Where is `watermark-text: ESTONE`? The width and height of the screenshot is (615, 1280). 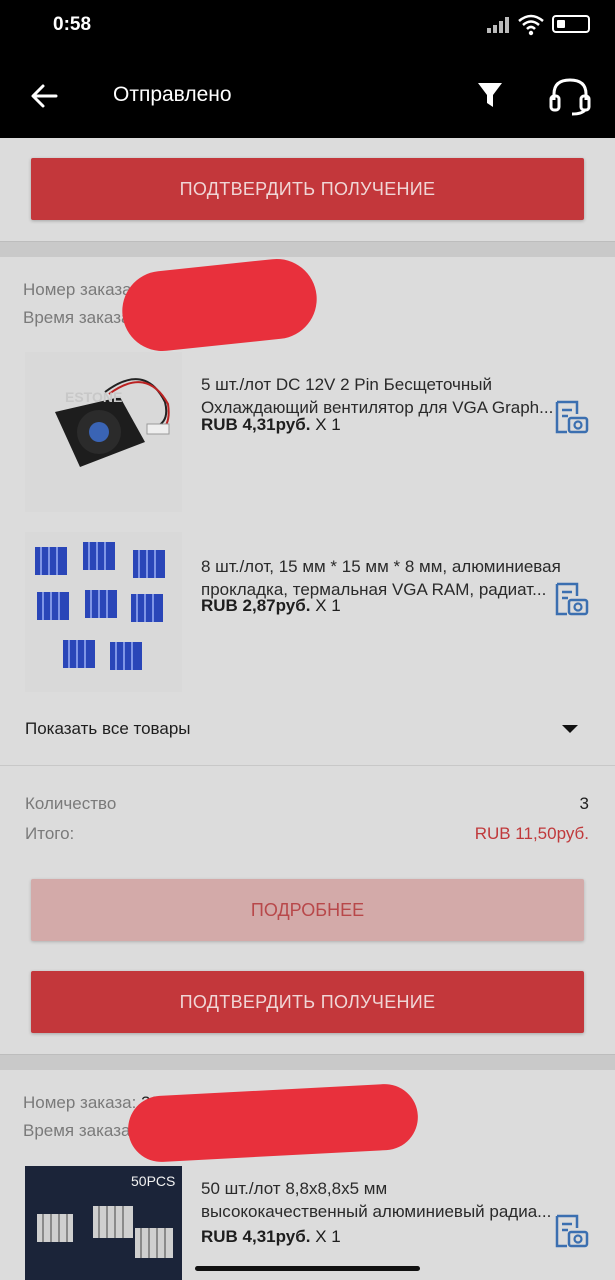
watermark-text: ESTONE is located at coordinates (93, 397).